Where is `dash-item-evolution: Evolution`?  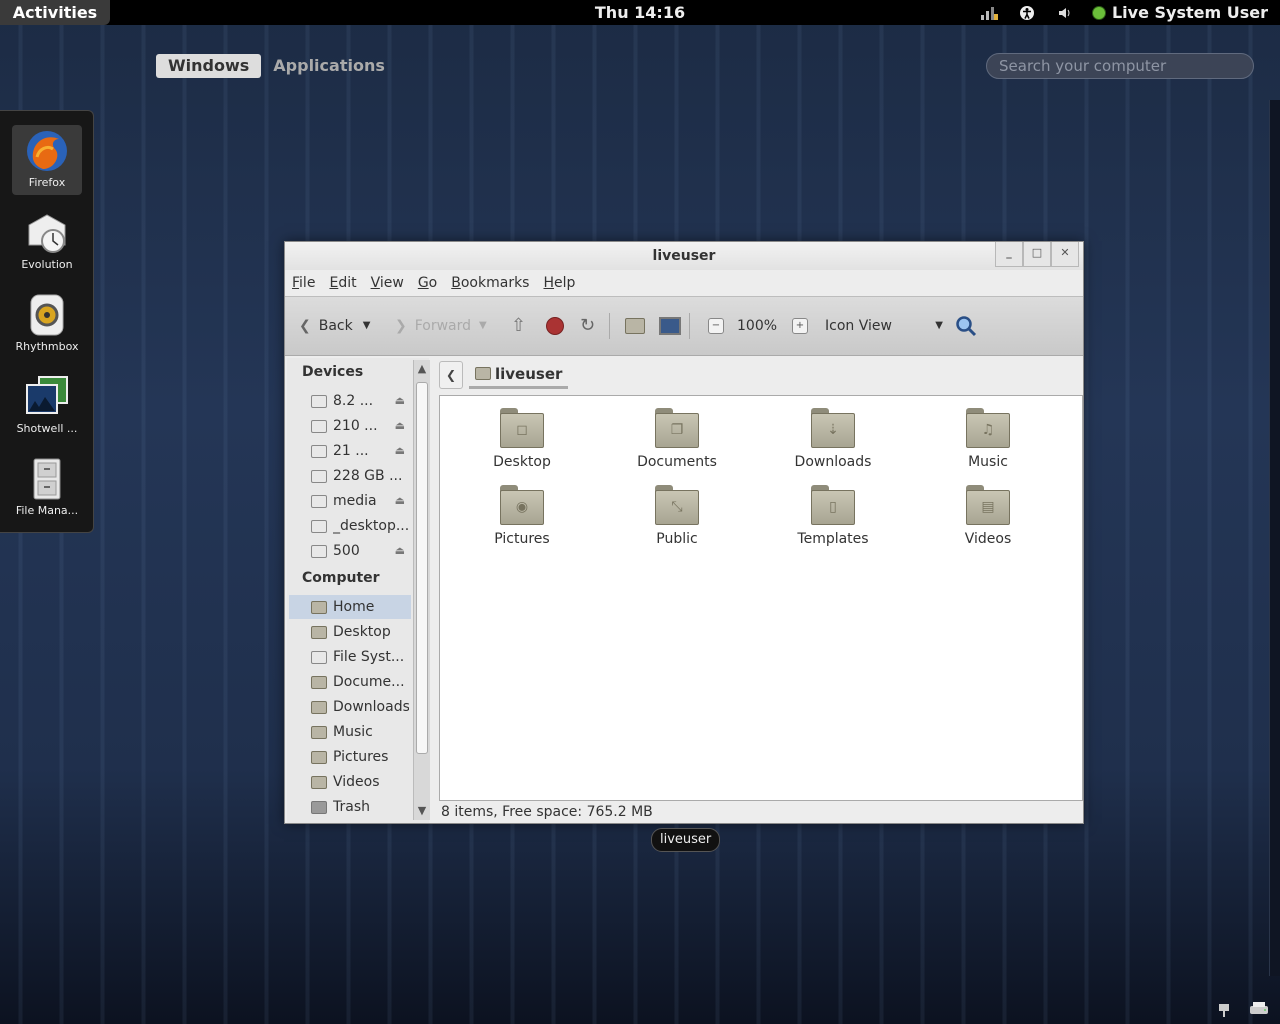 dash-item-evolution: Evolution is located at coordinates (47, 242).